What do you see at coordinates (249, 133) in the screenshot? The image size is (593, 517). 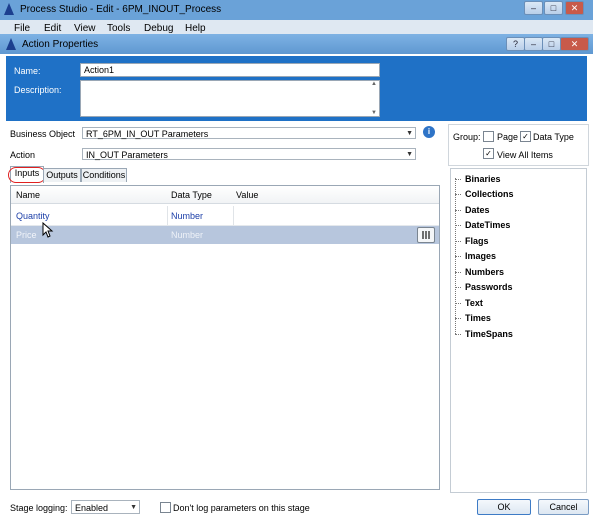 I see `business-object-select: RT_6PM_IN_OUT Parameters ▼` at bounding box center [249, 133].